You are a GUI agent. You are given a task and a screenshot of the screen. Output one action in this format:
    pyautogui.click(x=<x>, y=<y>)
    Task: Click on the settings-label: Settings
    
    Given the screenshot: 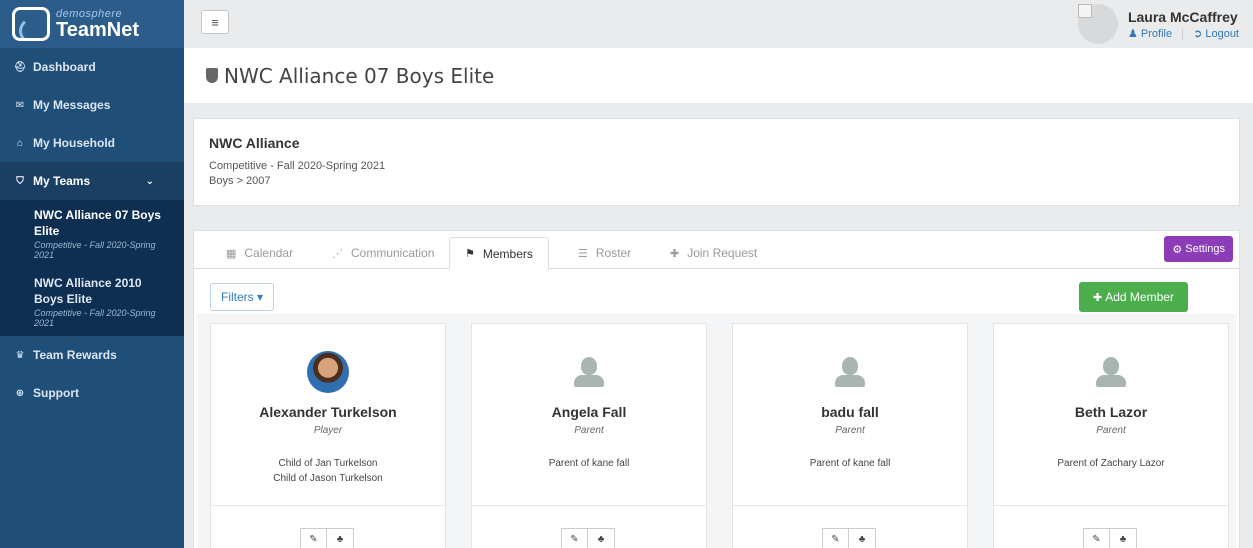 What is the action you would take?
    pyautogui.click(x=1205, y=249)
    